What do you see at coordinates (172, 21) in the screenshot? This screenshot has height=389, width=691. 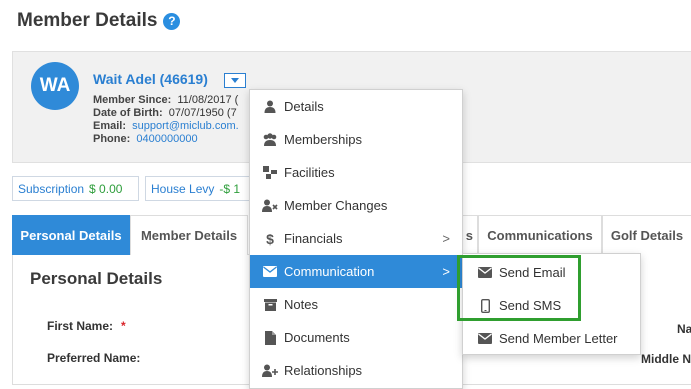 I see `help-icon: ?` at bounding box center [172, 21].